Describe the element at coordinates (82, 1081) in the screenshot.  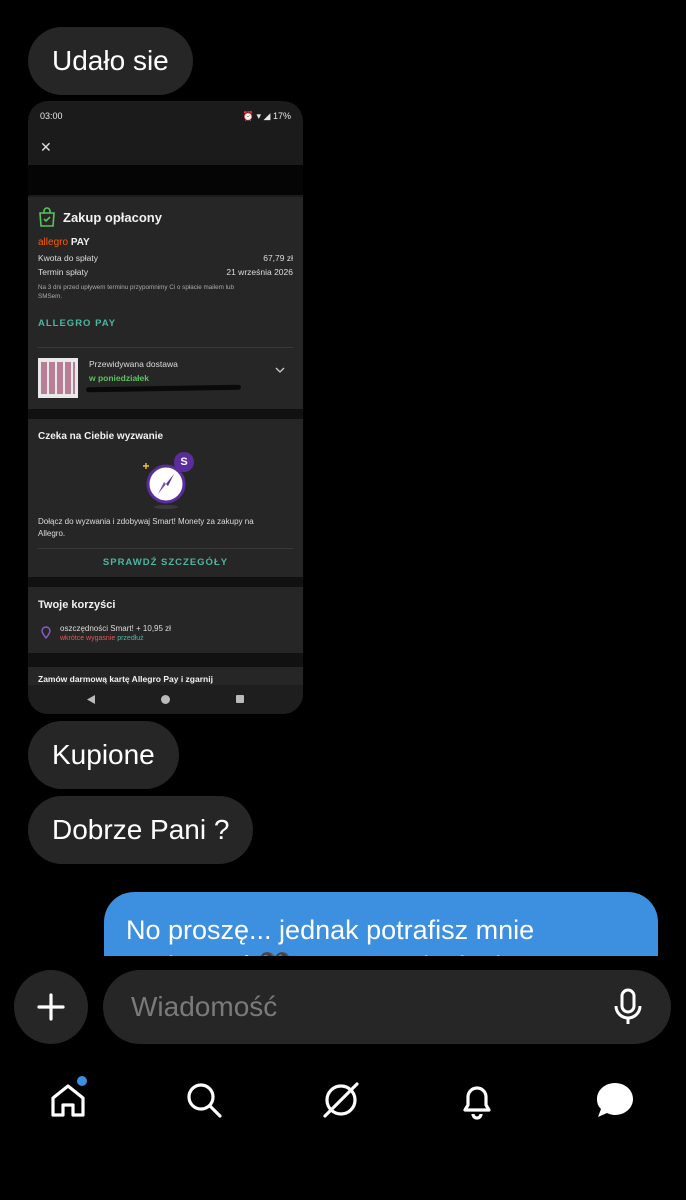
I see `notification-dot` at that location.